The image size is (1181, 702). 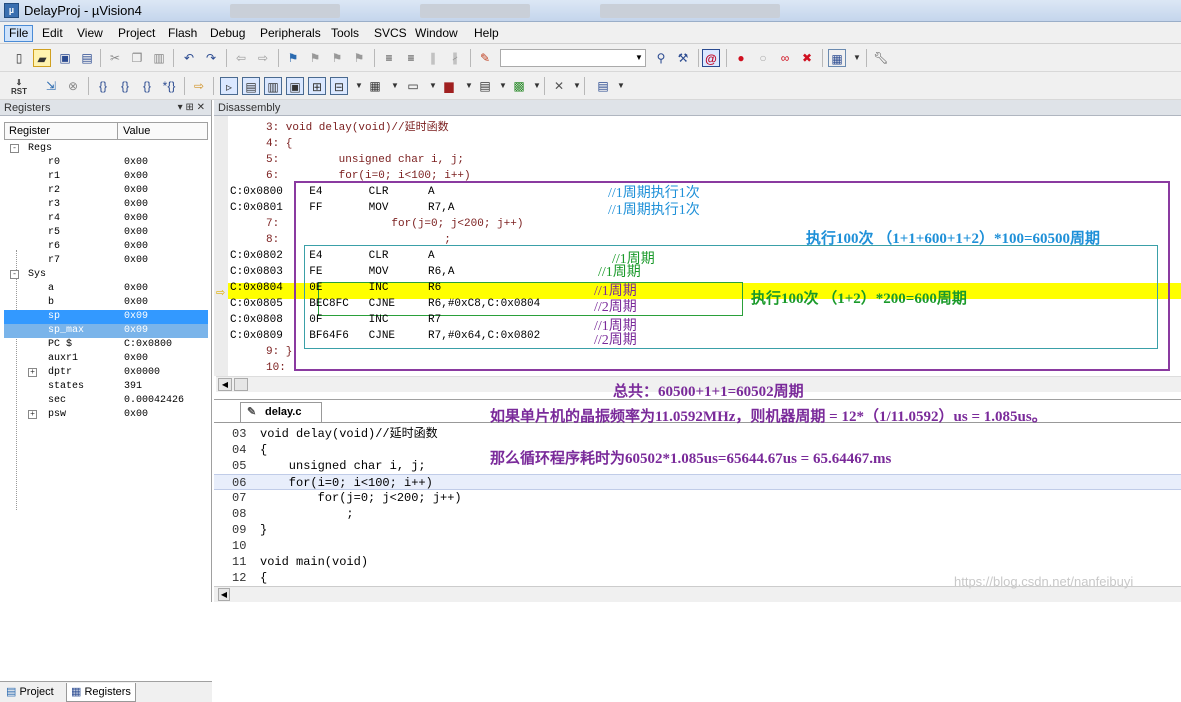 What do you see at coordinates (433, 58) in the screenshot?
I see `comment-icon: ∥` at bounding box center [433, 58].